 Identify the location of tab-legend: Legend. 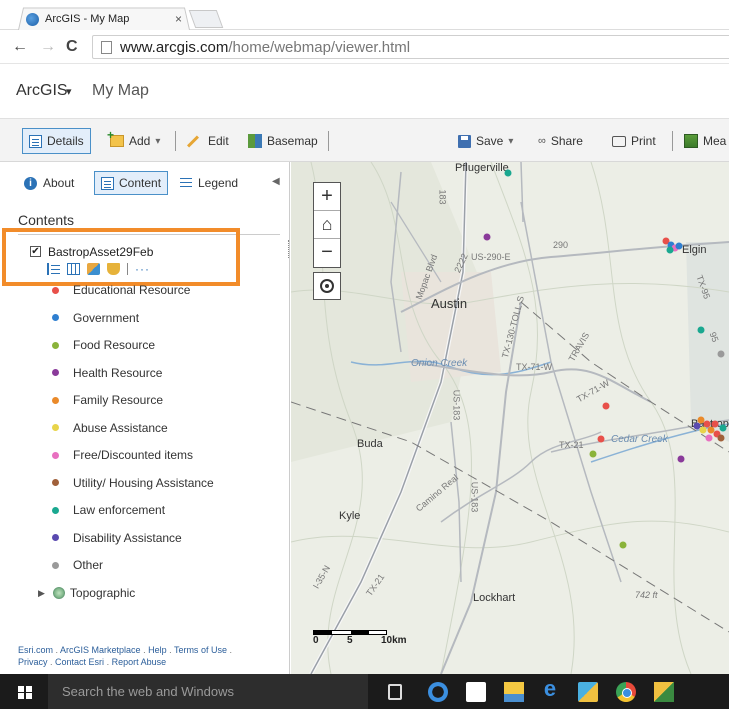
(209, 183).